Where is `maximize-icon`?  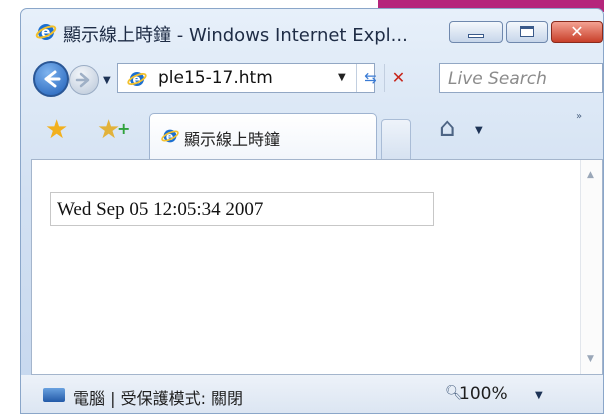 maximize-icon is located at coordinates (527, 31).